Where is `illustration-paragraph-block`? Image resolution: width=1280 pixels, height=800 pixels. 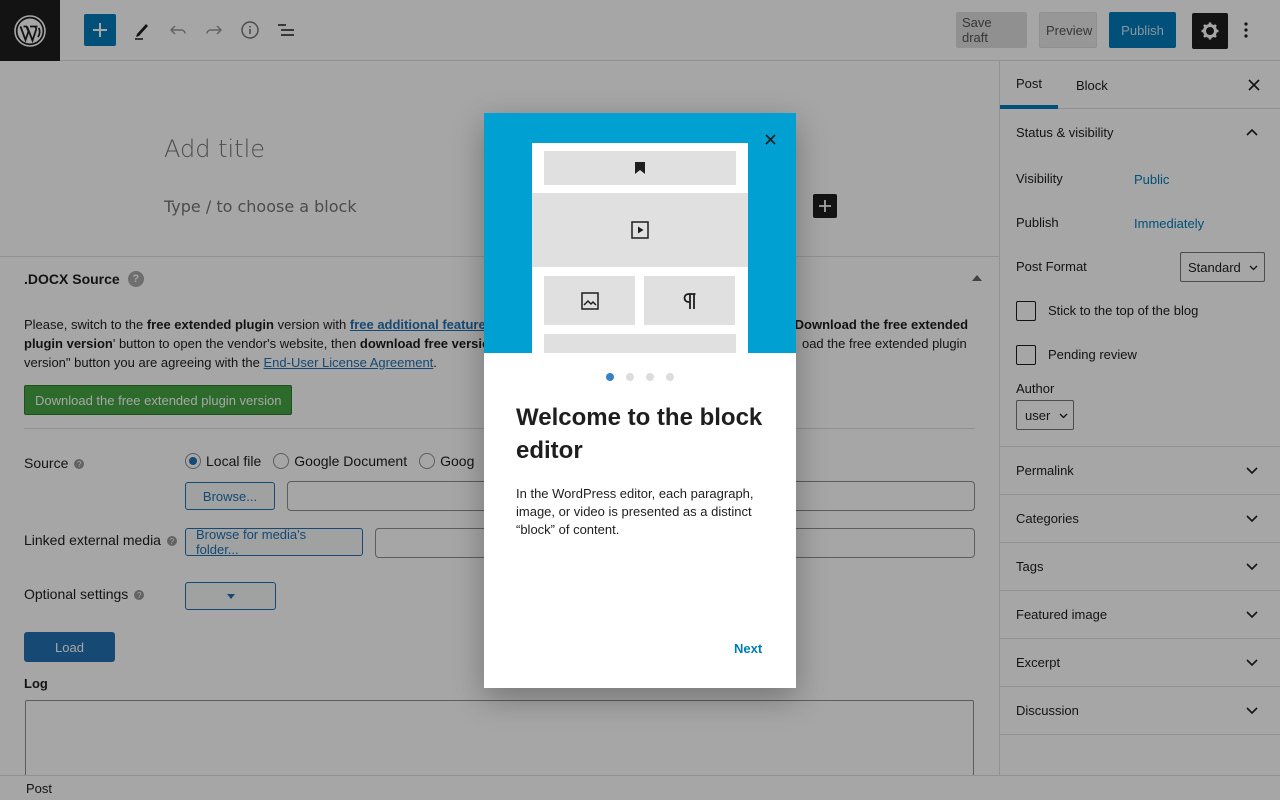
illustration-paragraph-block is located at coordinates (689, 300).